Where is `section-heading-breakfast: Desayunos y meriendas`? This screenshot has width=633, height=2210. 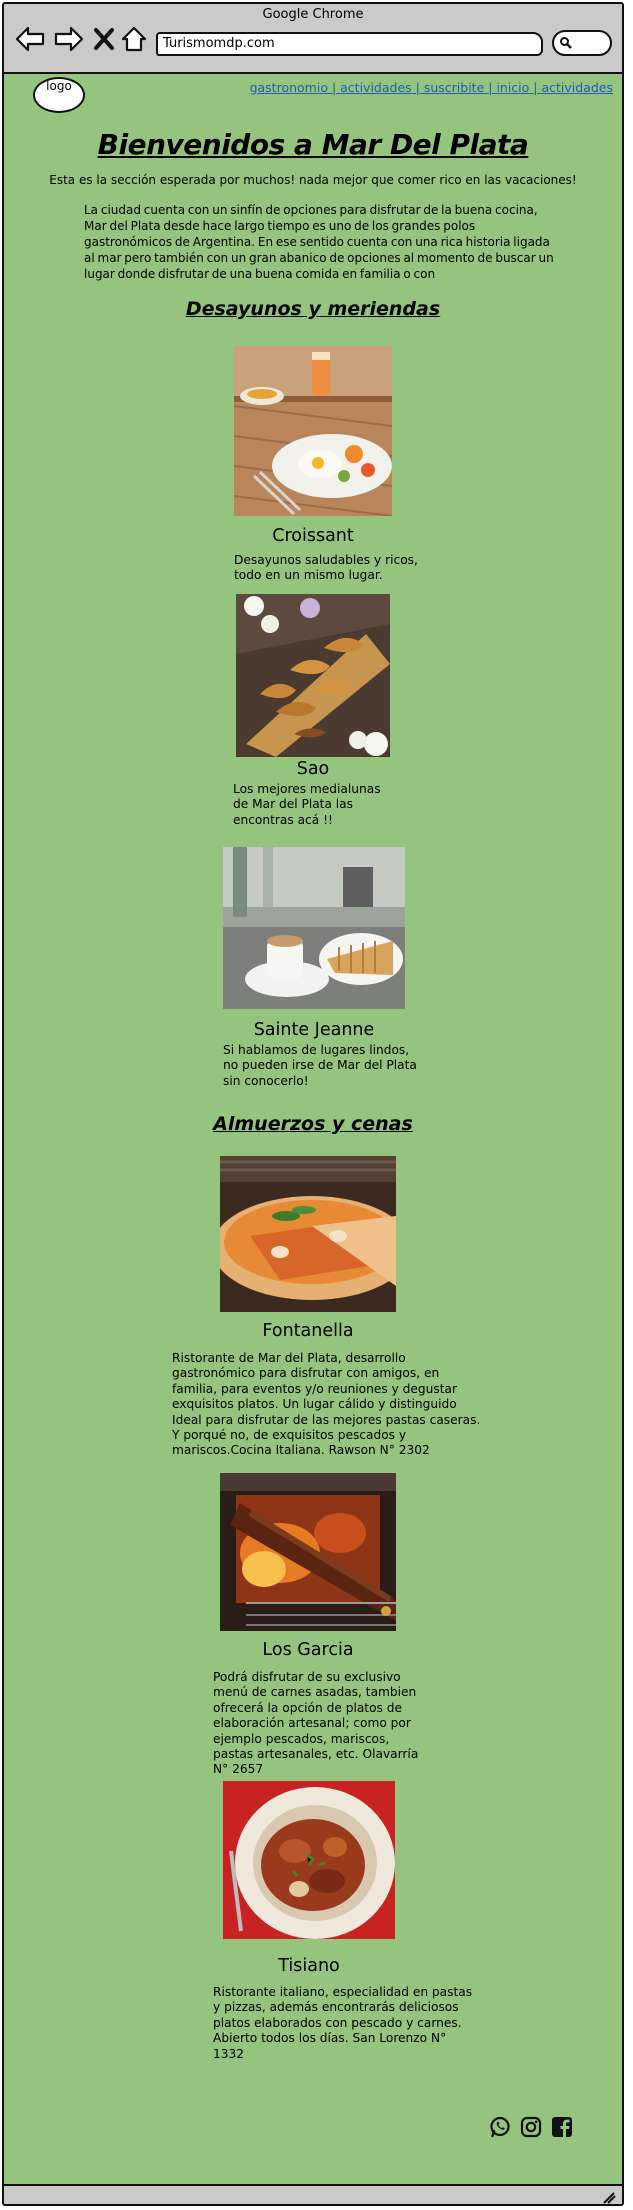
section-heading-breakfast: Desayunos y meriendas is located at coordinates (313, 309).